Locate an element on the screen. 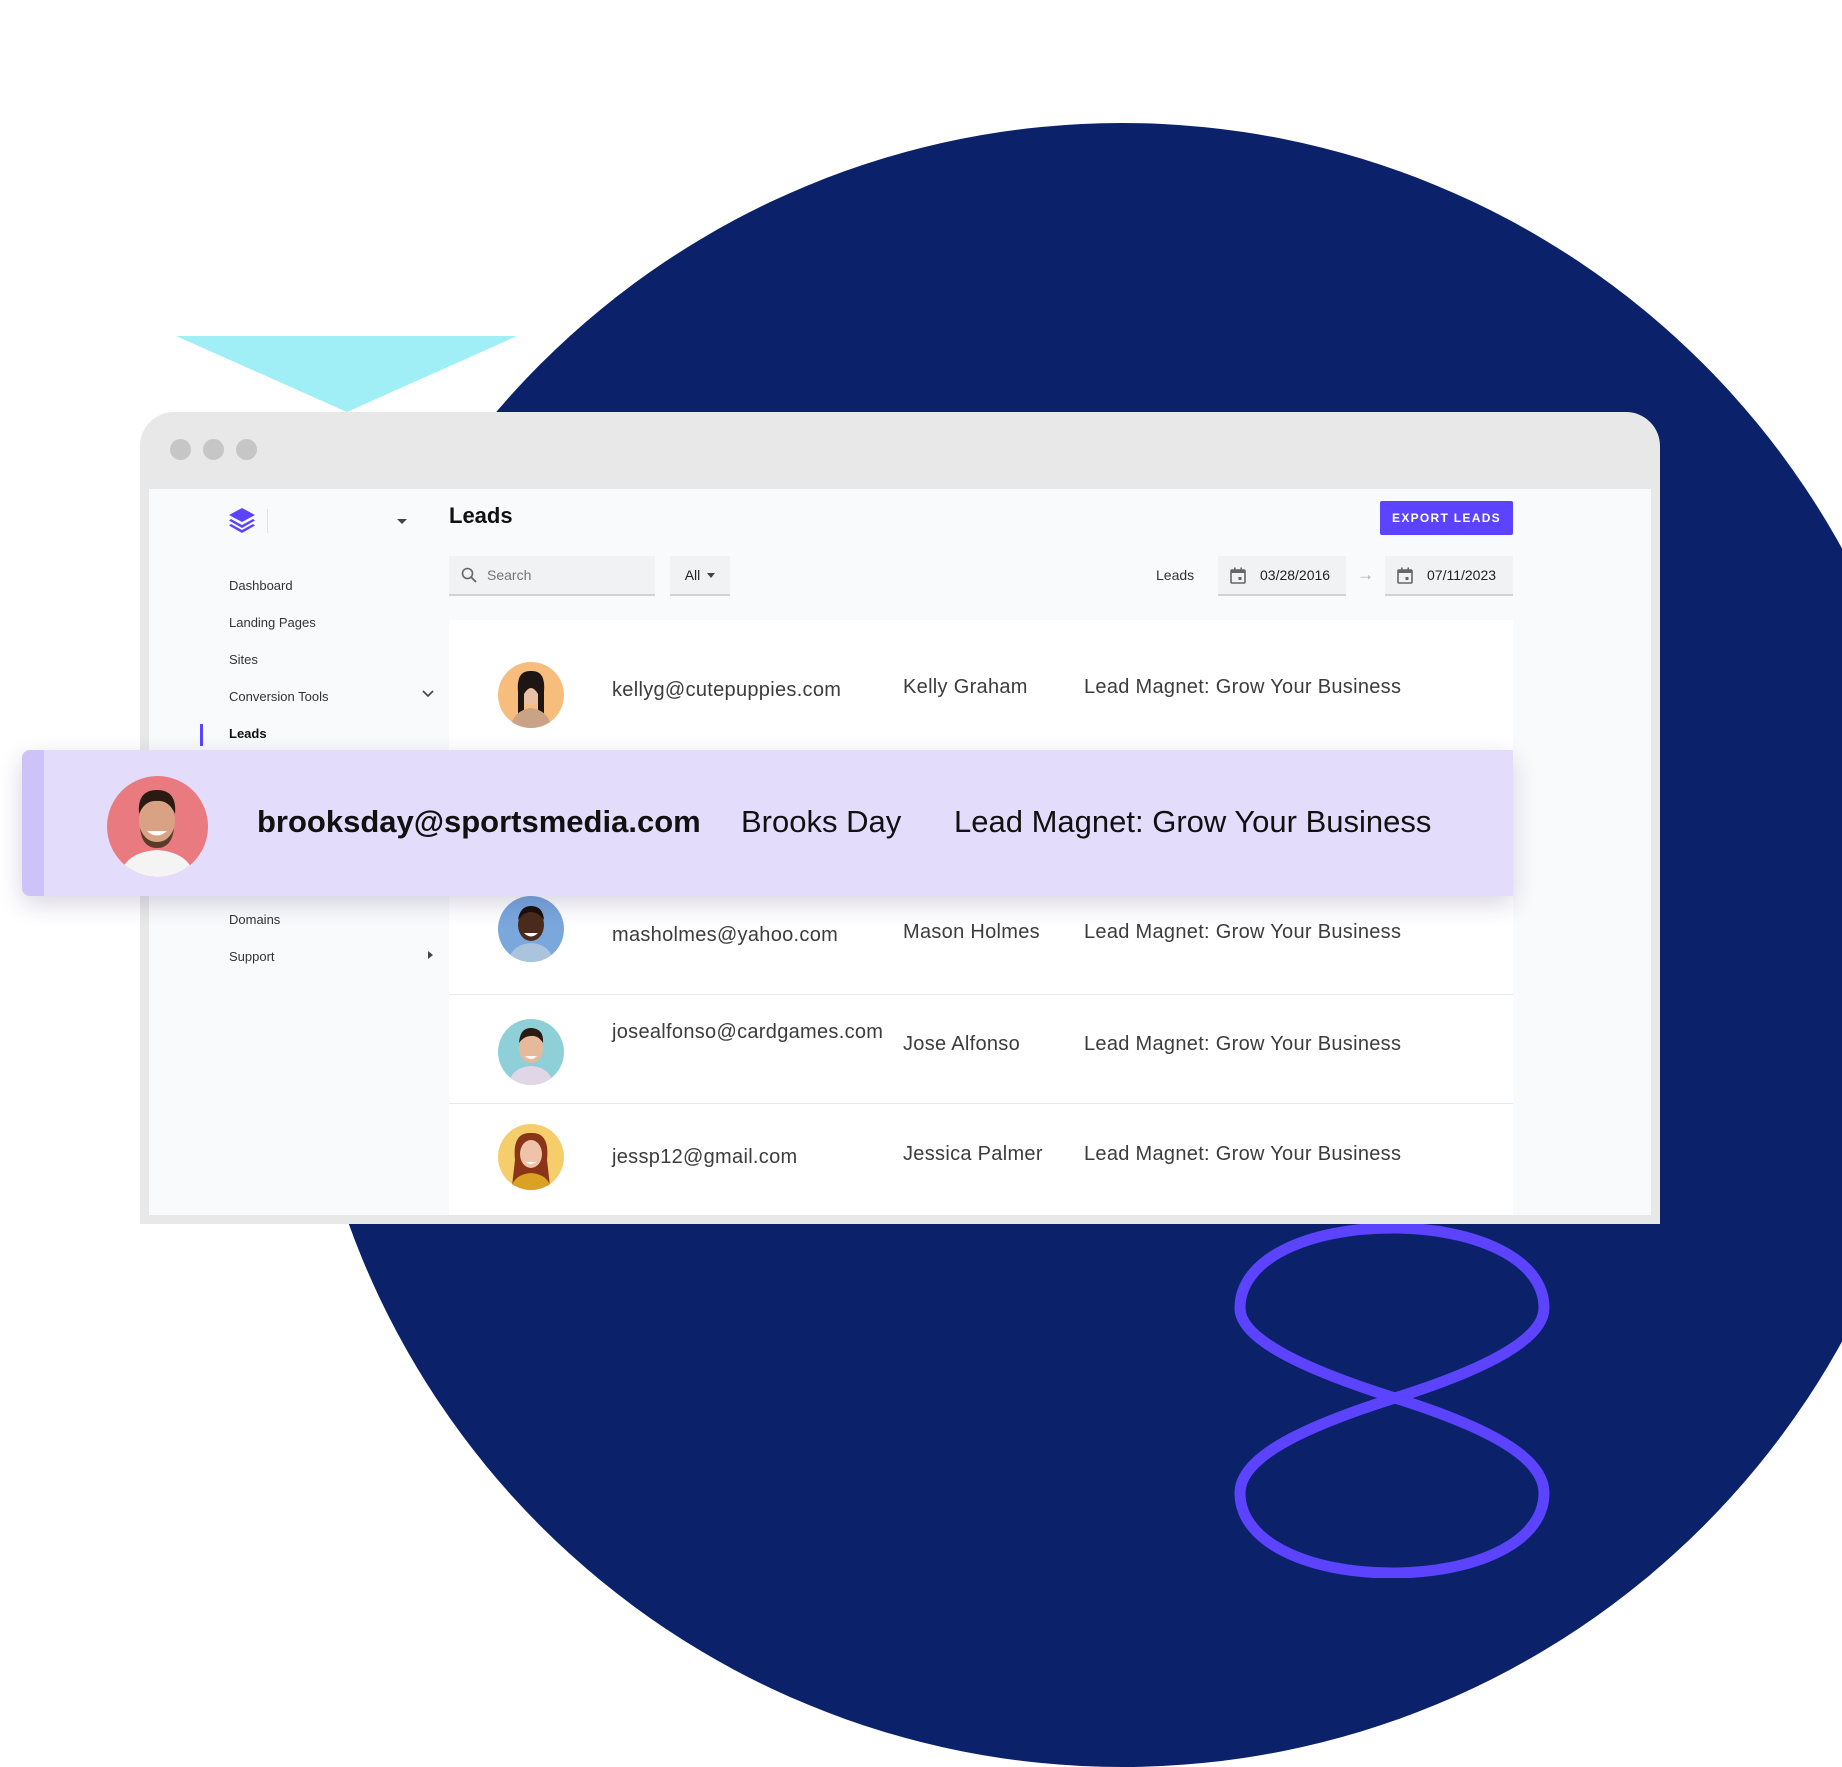  layers-icon is located at coordinates (242, 520).